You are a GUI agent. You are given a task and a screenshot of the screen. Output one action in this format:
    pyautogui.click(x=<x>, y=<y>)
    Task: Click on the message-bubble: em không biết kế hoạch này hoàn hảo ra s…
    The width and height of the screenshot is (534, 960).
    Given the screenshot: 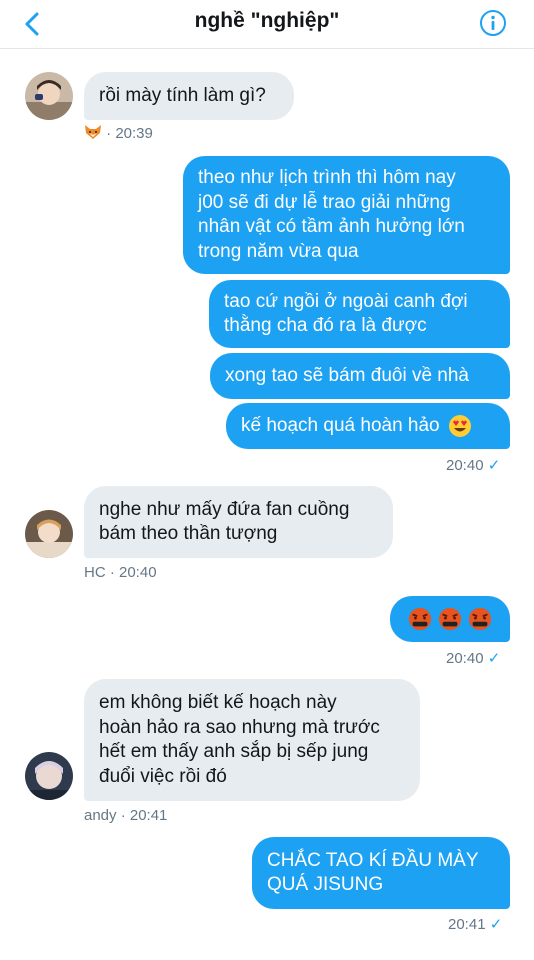 What is the action you would take?
    pyautogui.click(x=252, y=740)
    